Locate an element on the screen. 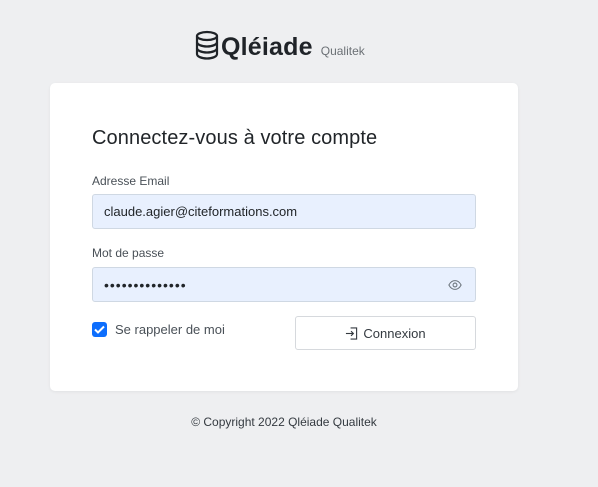 The height and width of the screenshot is (487, 598). brand-name: Qléiade is located at coordinates (267, 47).